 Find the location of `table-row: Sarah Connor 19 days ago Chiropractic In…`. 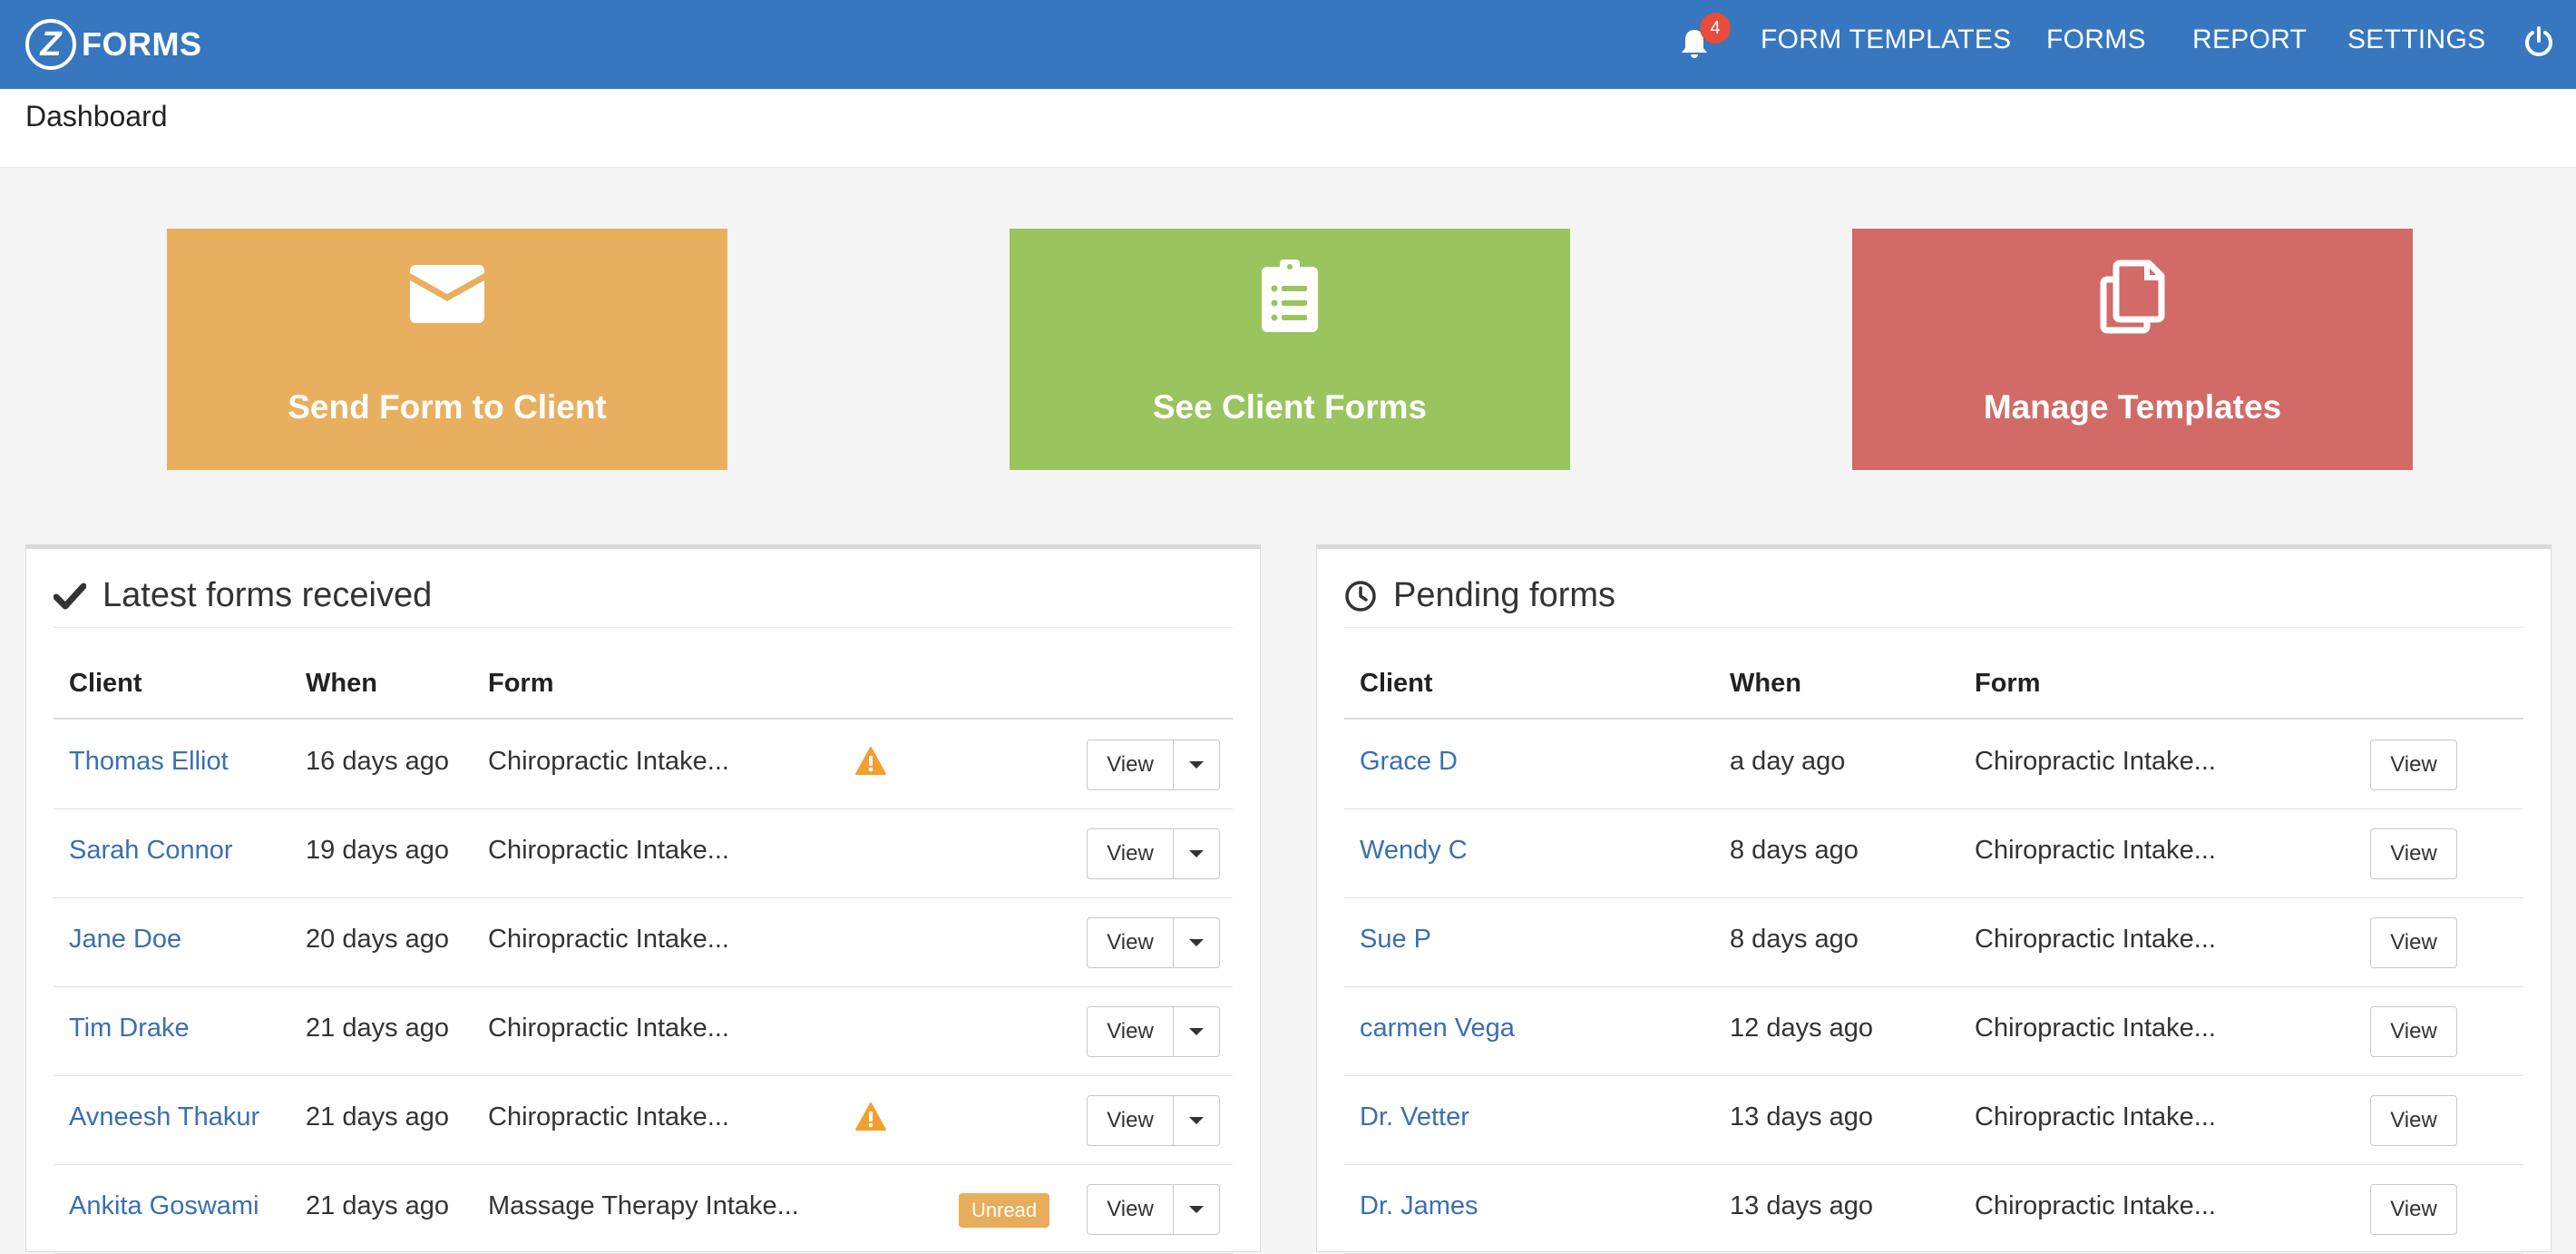

table-row: Sarah Connor 19 days ago Chiropractic In… is located at coordinates (643, 853).